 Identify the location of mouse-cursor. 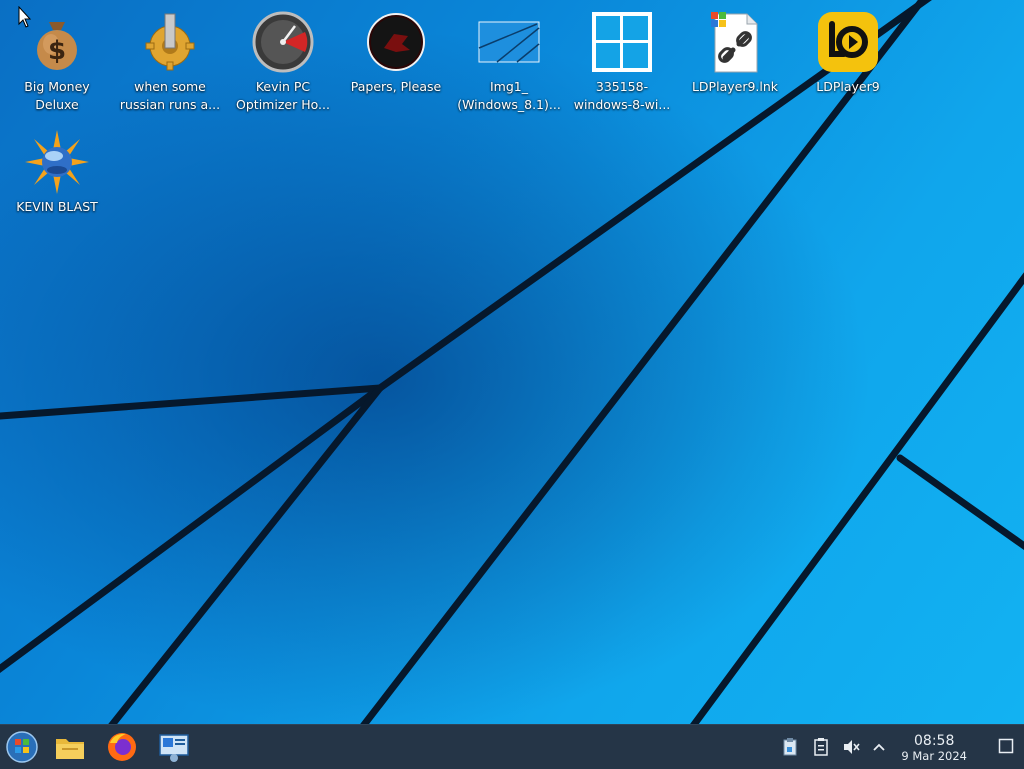
(25, 17).